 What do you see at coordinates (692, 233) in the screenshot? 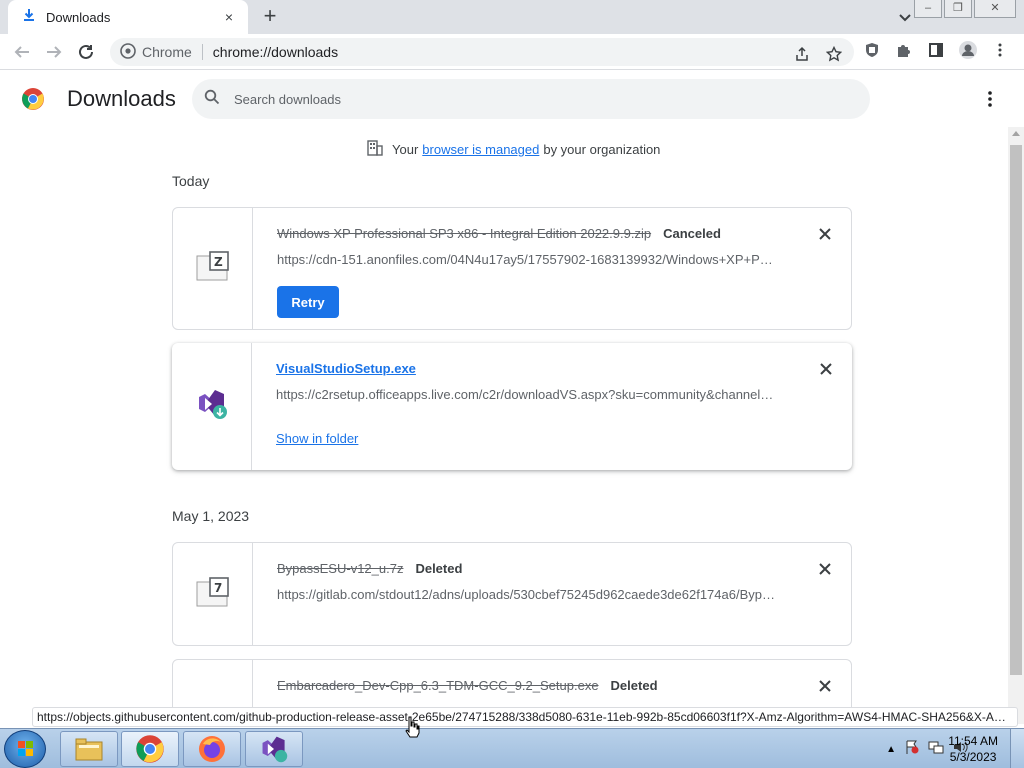
I see `download-status: Canceled` at bounding box center [692, 233].